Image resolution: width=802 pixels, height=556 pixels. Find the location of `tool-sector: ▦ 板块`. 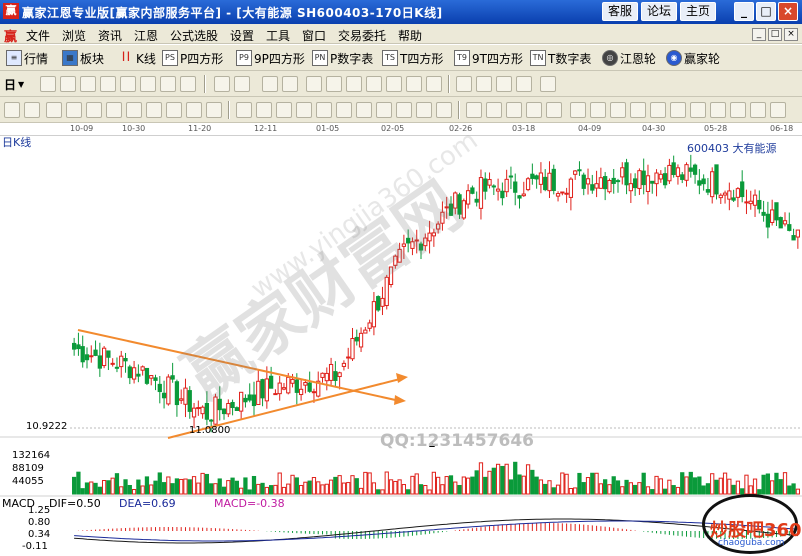

tool-sector: ▦ 板块 is located at coordinates (83, 58).